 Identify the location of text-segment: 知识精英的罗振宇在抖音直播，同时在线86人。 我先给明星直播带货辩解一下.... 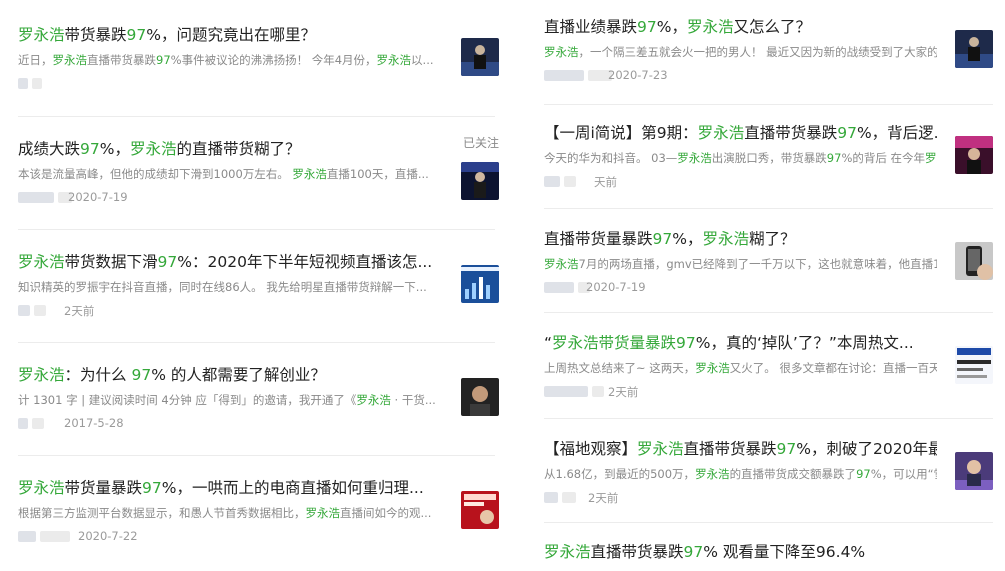
(222, 287).